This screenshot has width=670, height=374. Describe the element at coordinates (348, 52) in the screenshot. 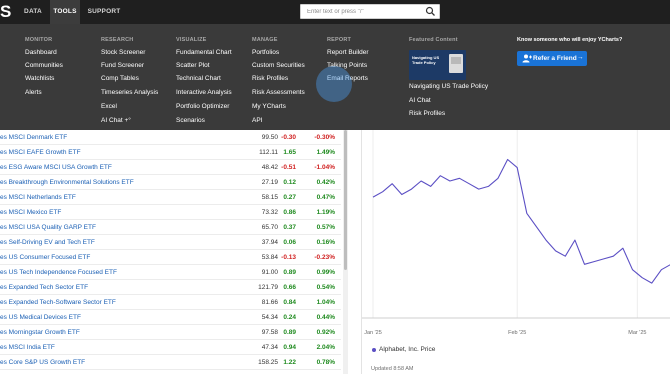

I see `menu-item-report-builder: Report Builder` at that location.